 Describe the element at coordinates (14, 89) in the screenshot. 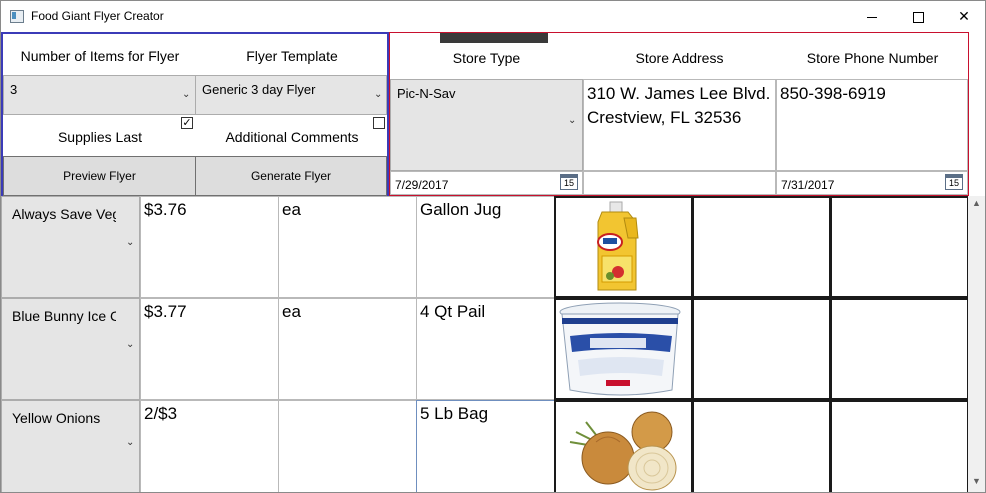

I see `items-count-value: 3` at that location.